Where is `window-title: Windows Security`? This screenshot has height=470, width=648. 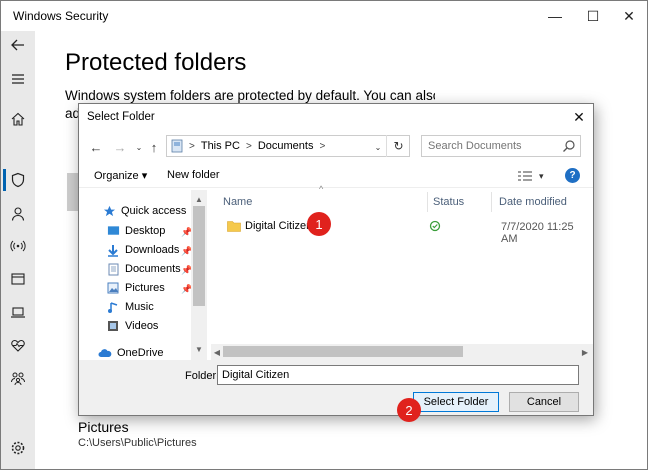 window-title: Windows Security is located at coordinates (61, 16).